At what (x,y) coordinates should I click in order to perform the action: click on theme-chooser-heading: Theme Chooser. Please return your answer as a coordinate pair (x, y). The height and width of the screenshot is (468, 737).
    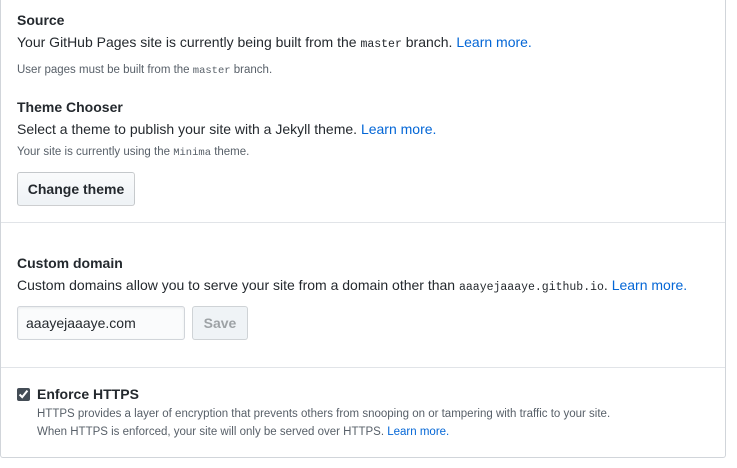
    Looking at the image, I should click on (70, 107).